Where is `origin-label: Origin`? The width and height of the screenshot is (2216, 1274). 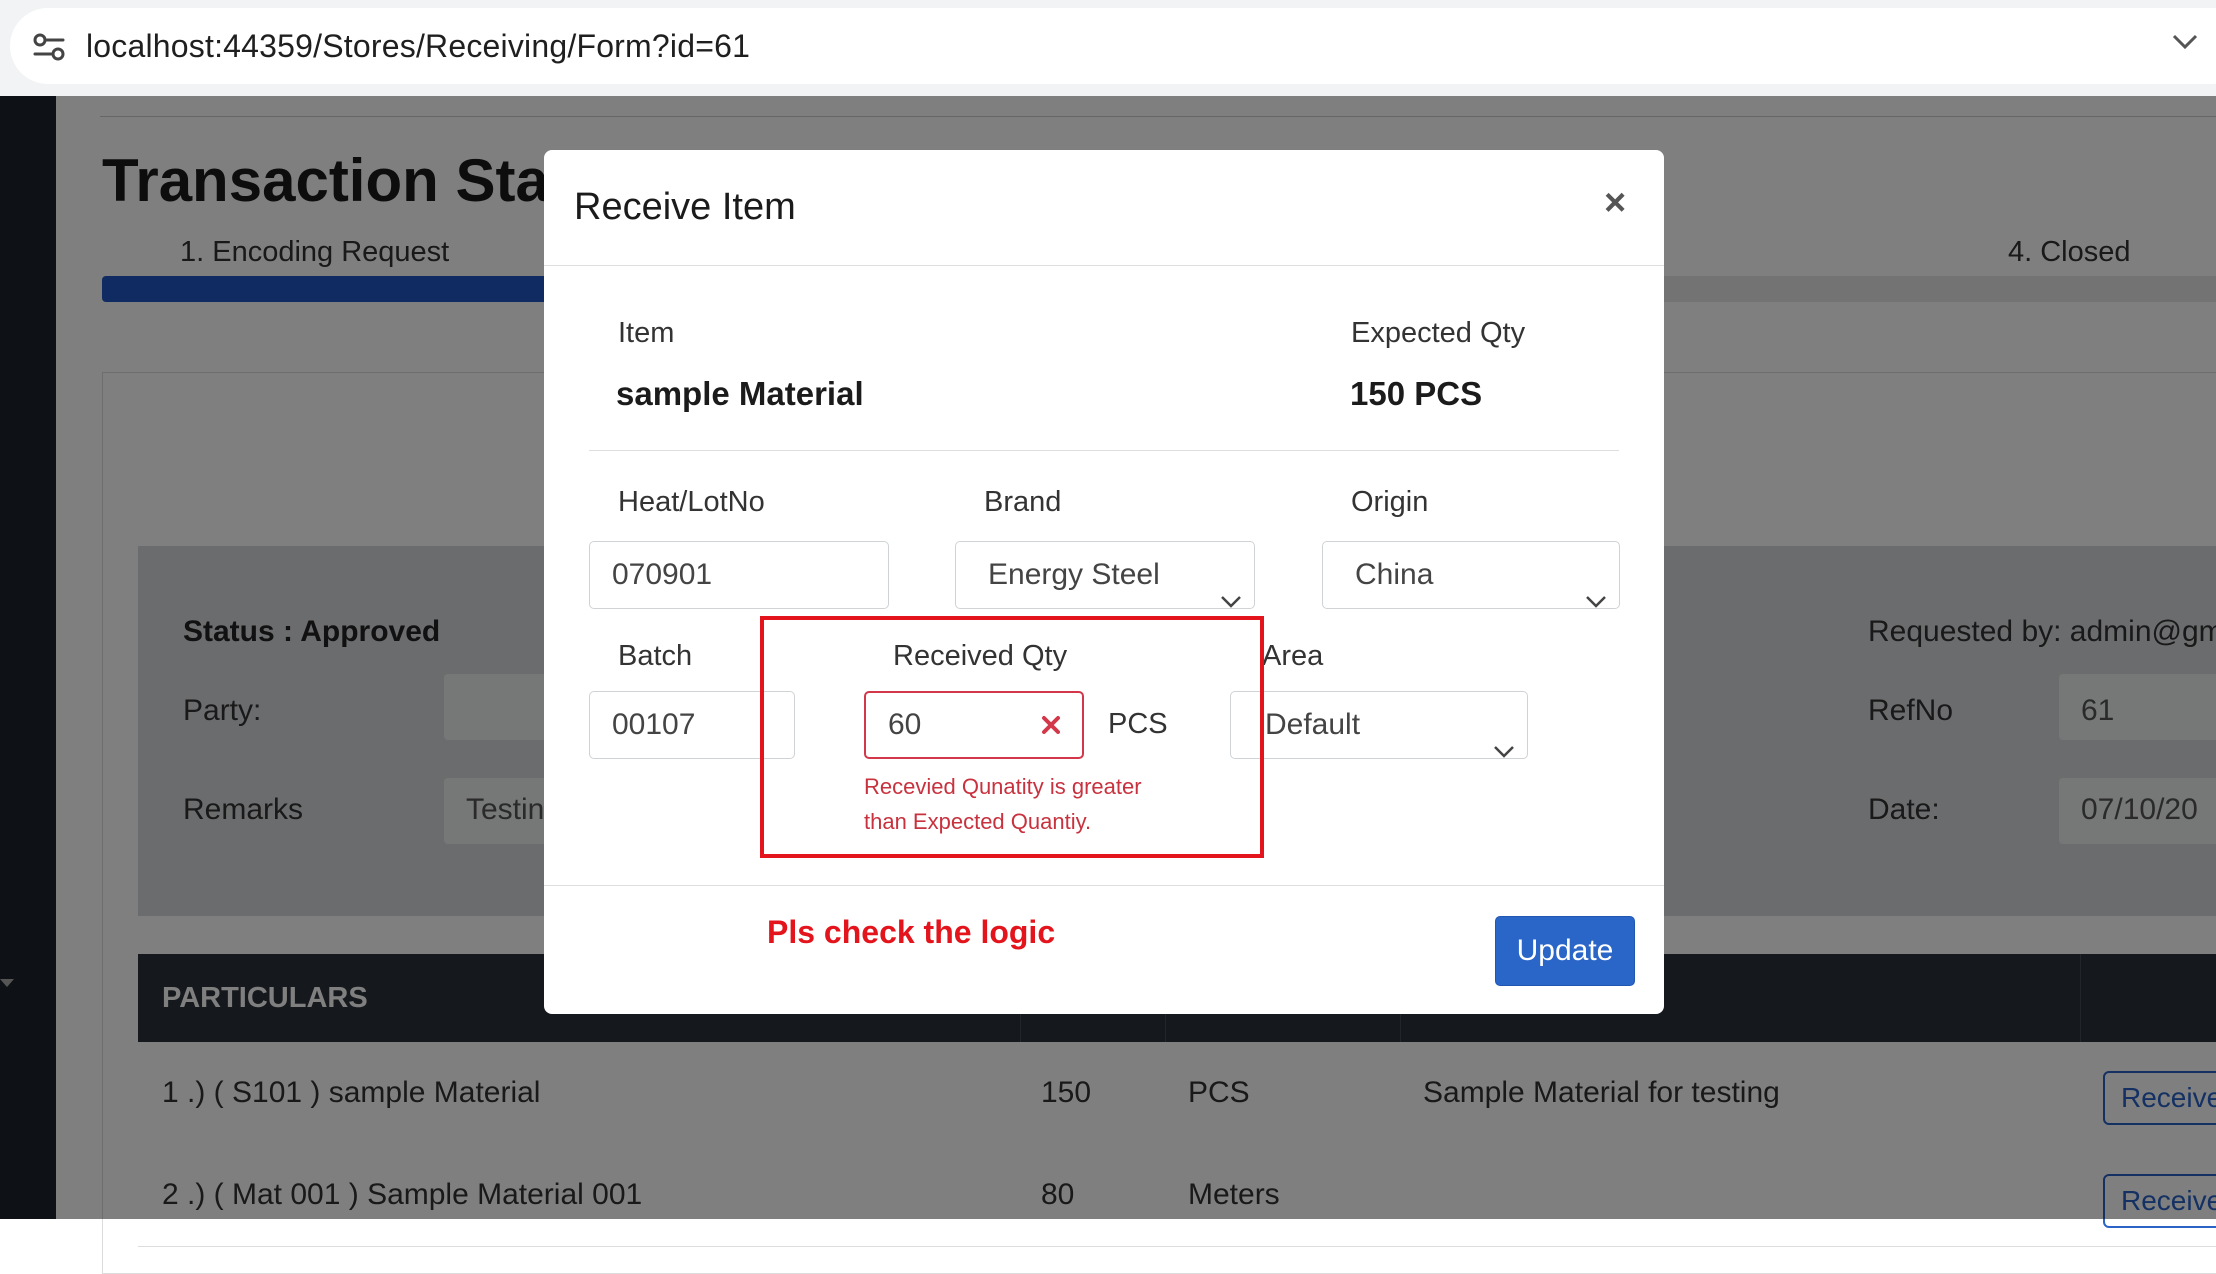 origin-label: Origin is located at coordinates (1390, 502).